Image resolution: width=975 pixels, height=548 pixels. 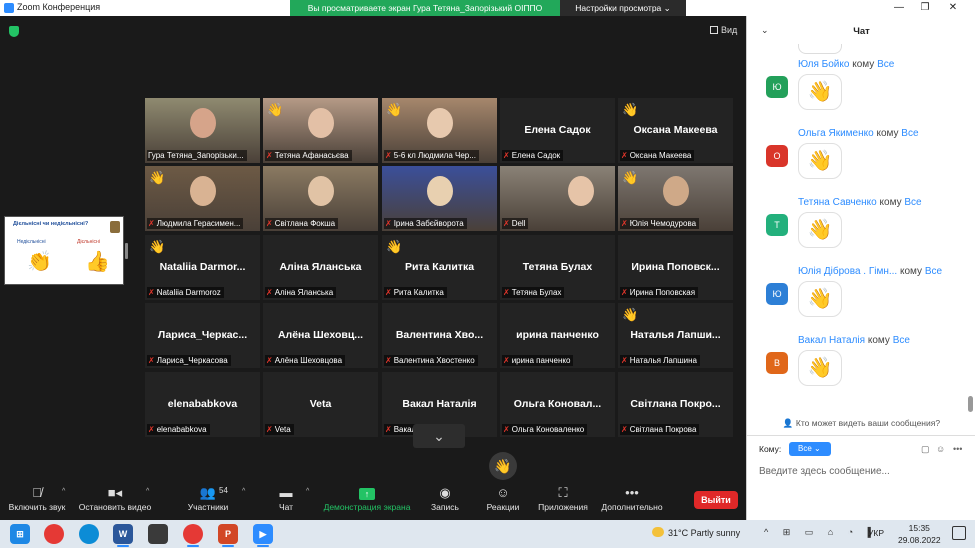 I want to click on leave-meeting-button: Выйти, so click(x=716, y=500).